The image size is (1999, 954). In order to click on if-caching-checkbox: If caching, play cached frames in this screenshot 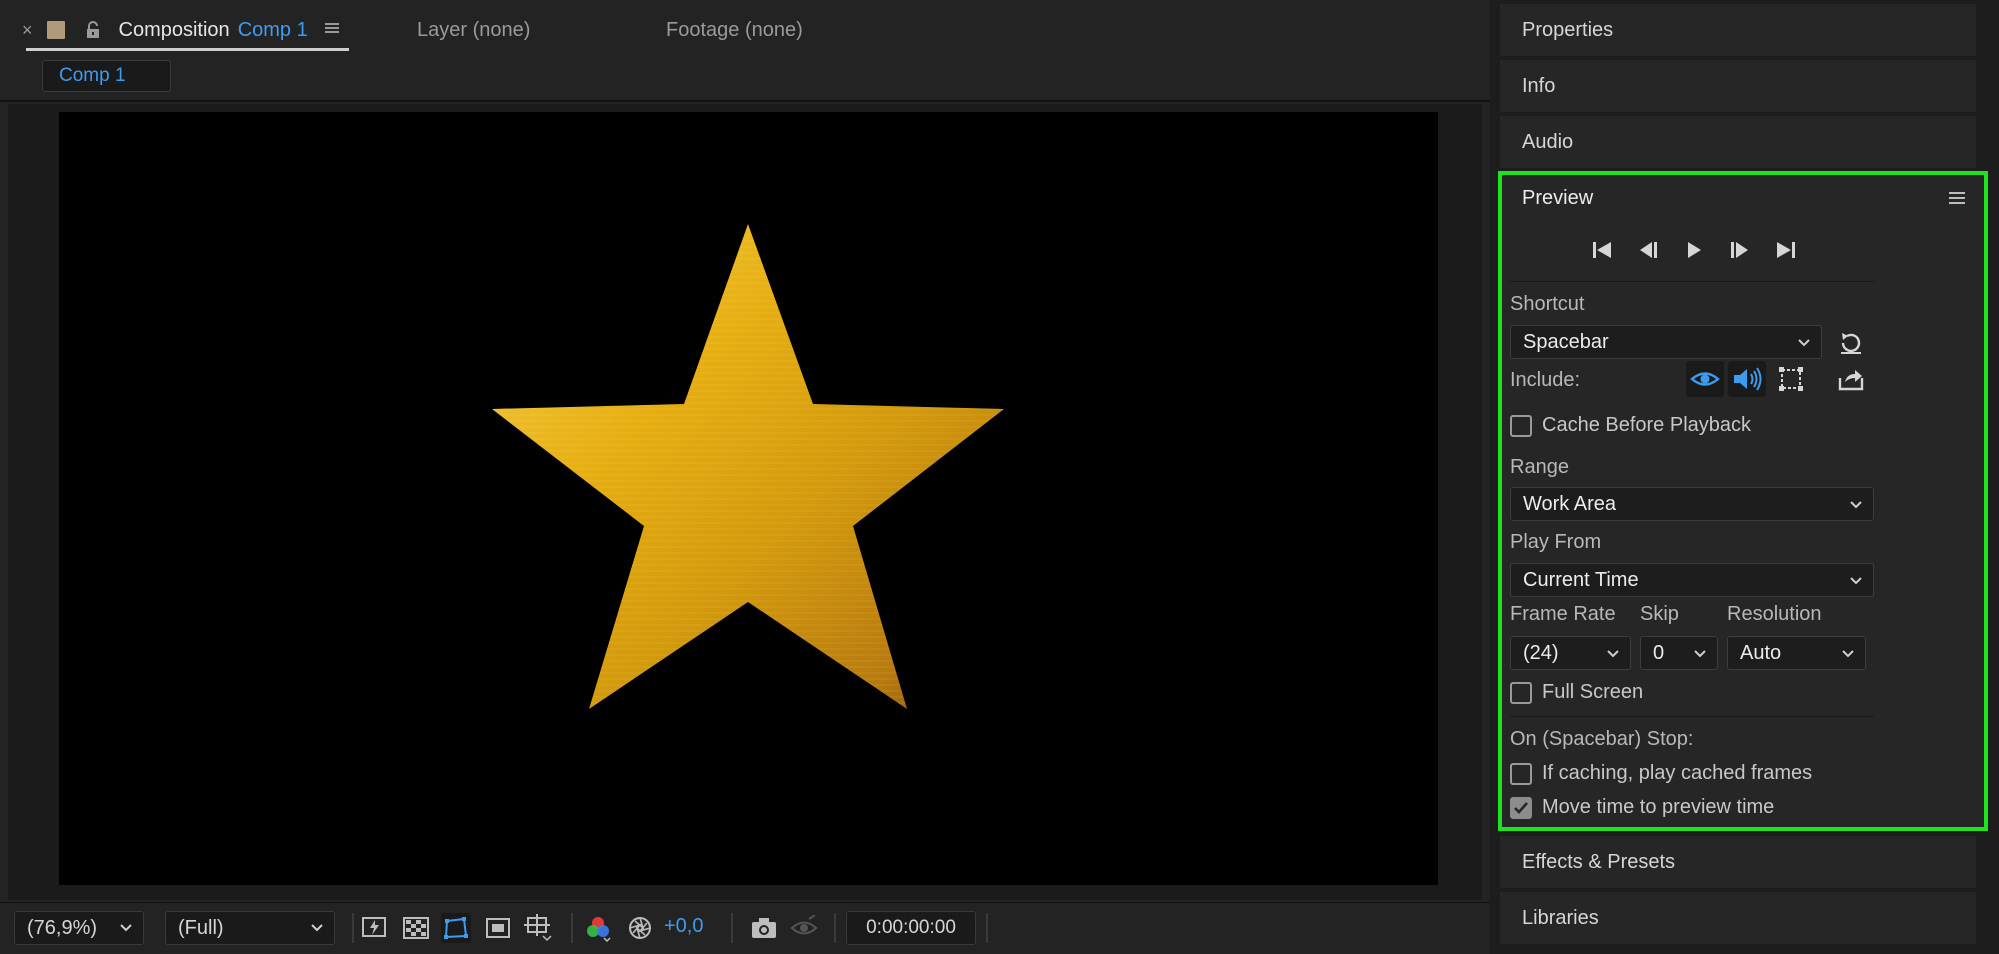, I will do `click(1661, 773)`.